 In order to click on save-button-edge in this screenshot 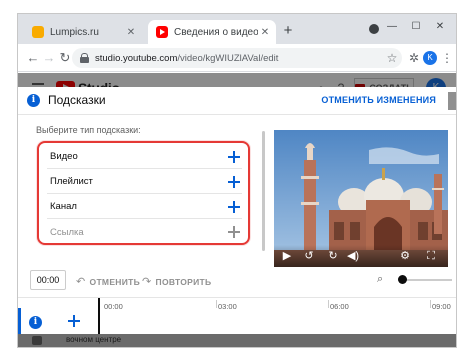, I will do `click(452, 101)`.